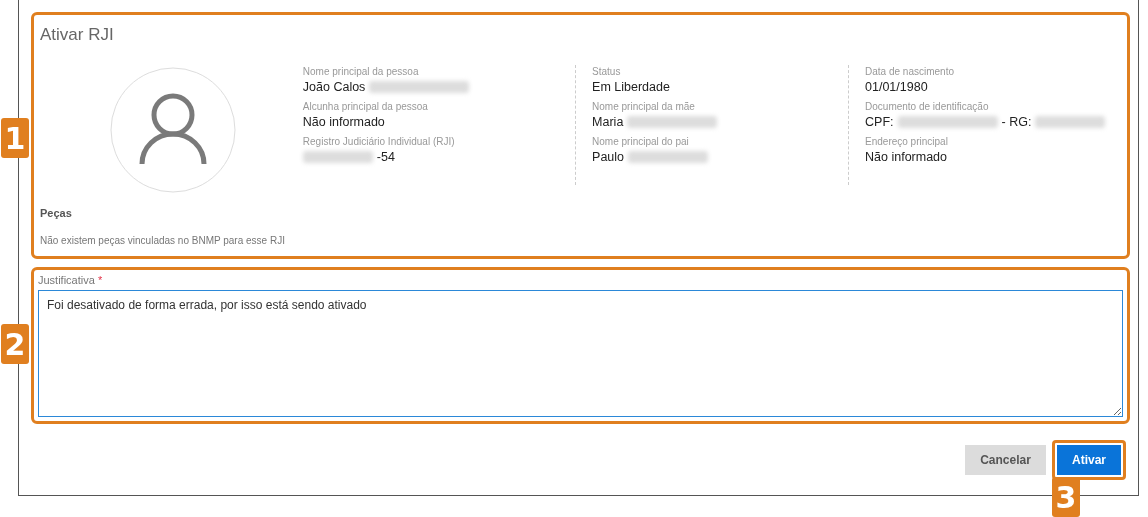 This screenshot has width=1148, height=517. What do you see at coordinates (162, 240) in the screenshot?
I see `empty-message: Não existem peças vinculadas no BNMP para esse RJI` at bounding box center [162, 240].